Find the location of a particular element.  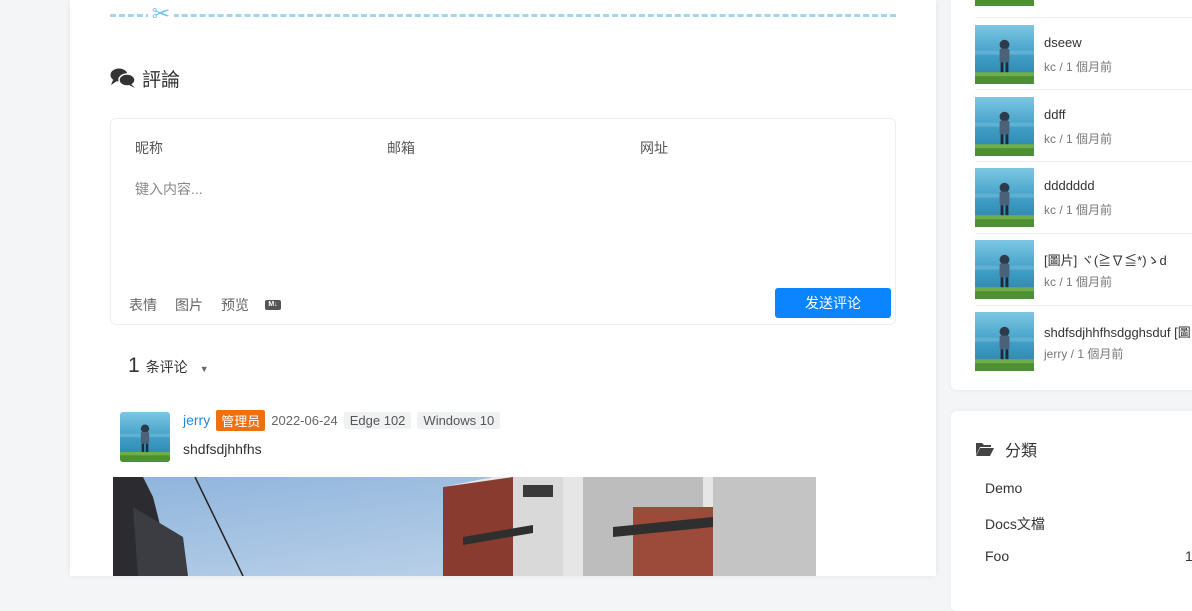

comment-photo is located at coordinates (464, 526).